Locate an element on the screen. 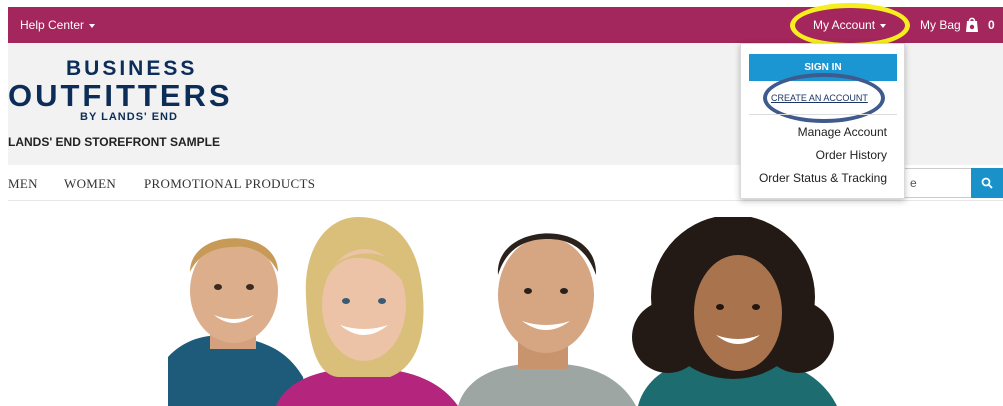  person-man-grey-shirt is located at coordinates (547, 319).